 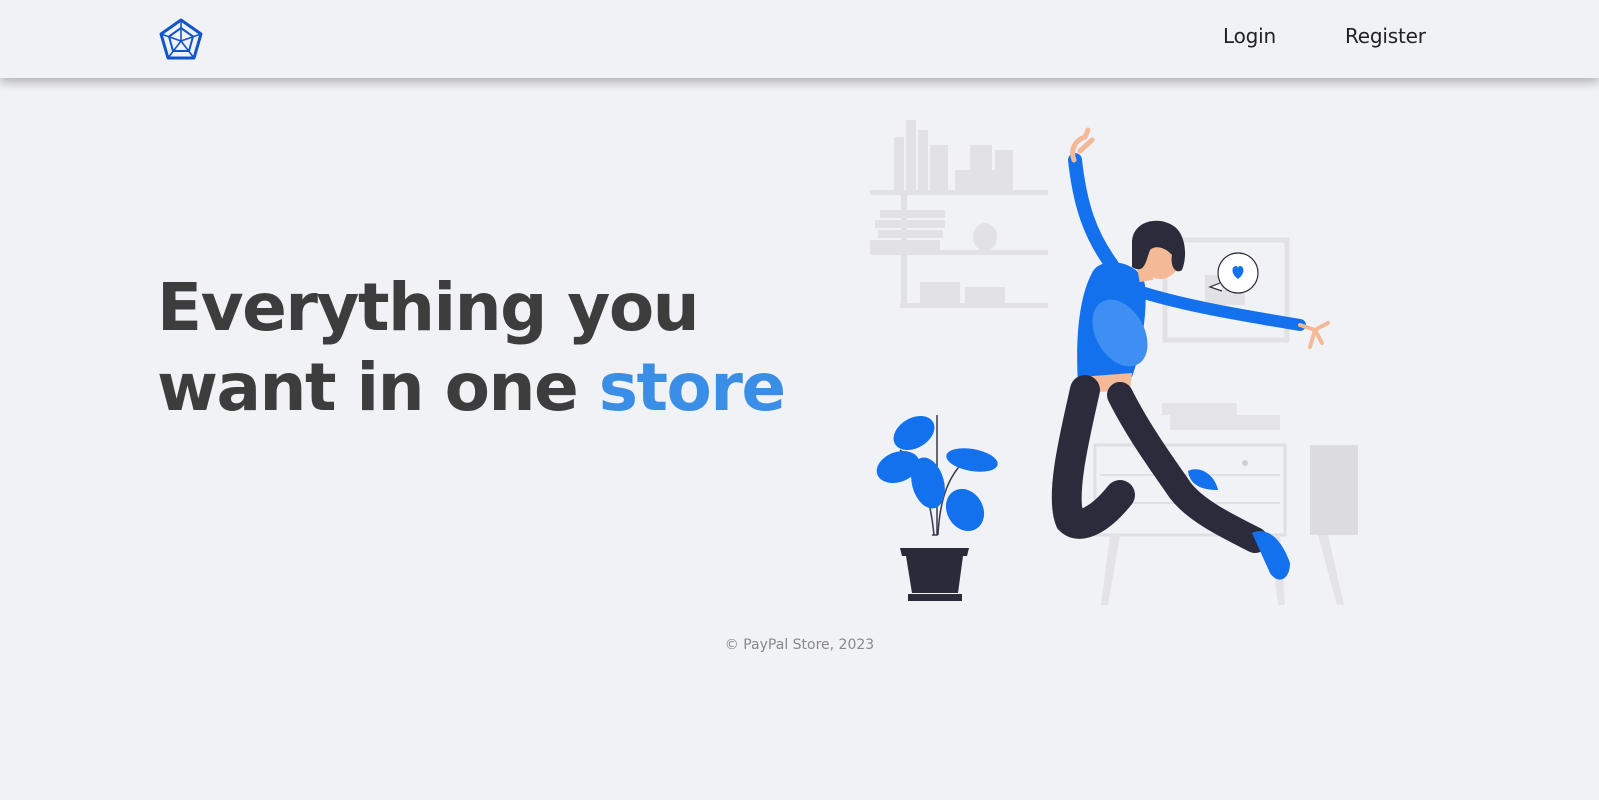 I want to click on woman-figure, so click(x=1190, y=353).